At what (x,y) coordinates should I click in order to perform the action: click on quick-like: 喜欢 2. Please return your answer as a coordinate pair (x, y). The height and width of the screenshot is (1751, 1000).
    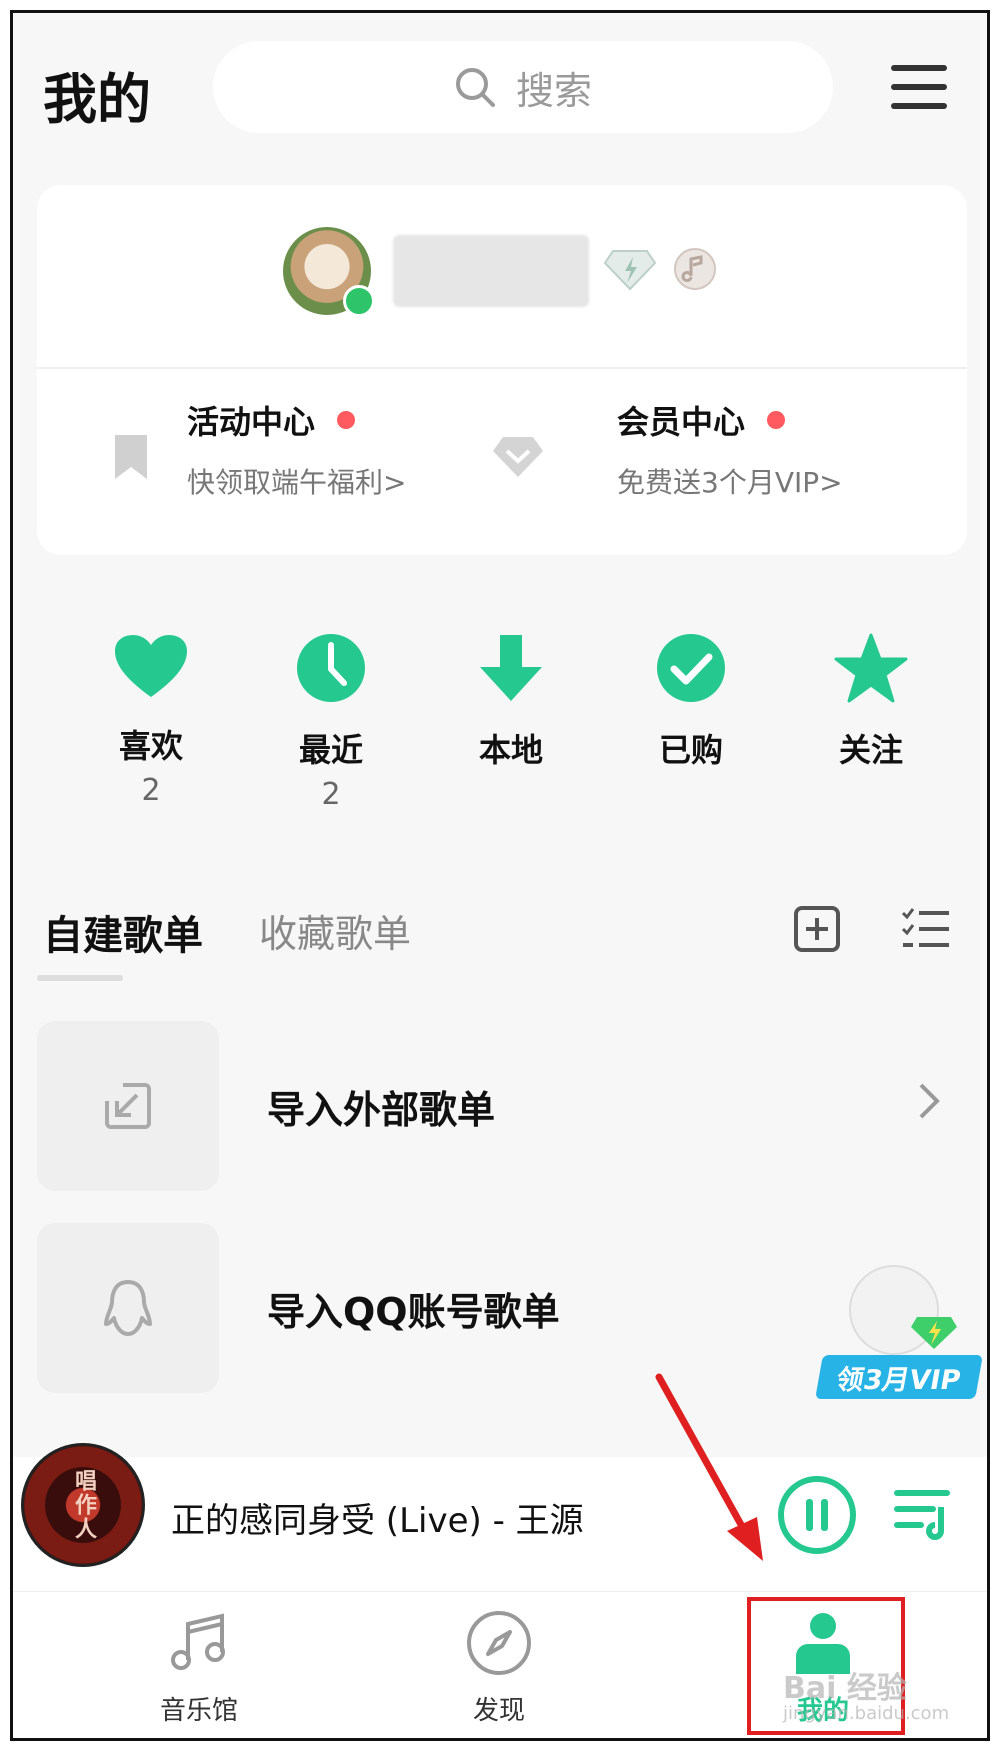
    Looking at the image, I should click on (151, 720).